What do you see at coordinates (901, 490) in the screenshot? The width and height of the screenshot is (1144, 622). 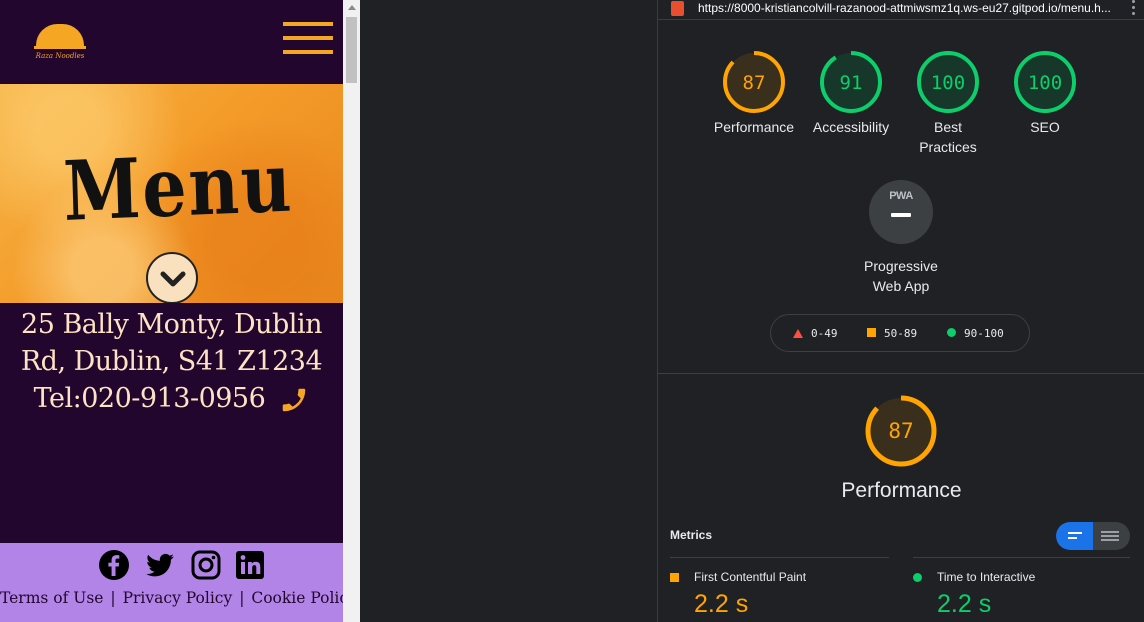 I see `performance-title: Performance` at bounding box center [901, 490].